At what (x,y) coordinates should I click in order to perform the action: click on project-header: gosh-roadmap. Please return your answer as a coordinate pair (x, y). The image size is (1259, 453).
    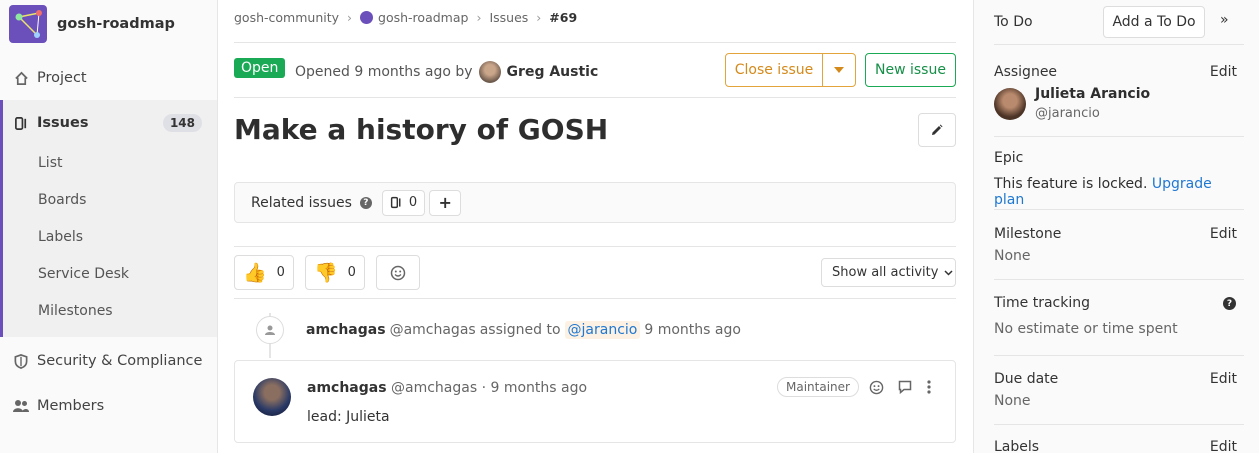
    Looking at the image, I should click on (92, 24).